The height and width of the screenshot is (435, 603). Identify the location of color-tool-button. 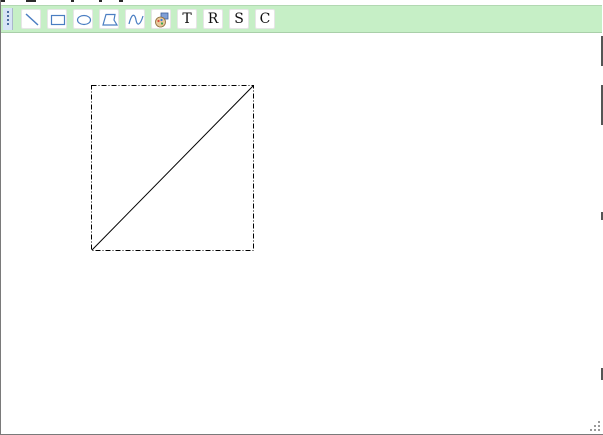
(161, 19).